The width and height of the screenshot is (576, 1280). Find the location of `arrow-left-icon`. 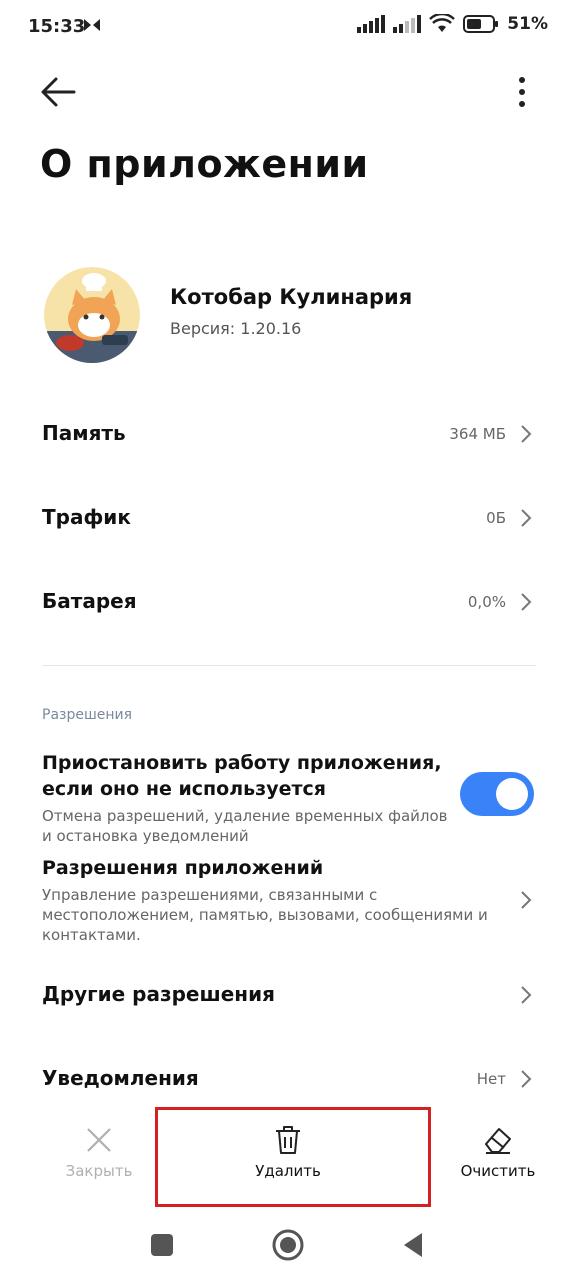

arrow-left-icon is located at coordinates (58, 92).